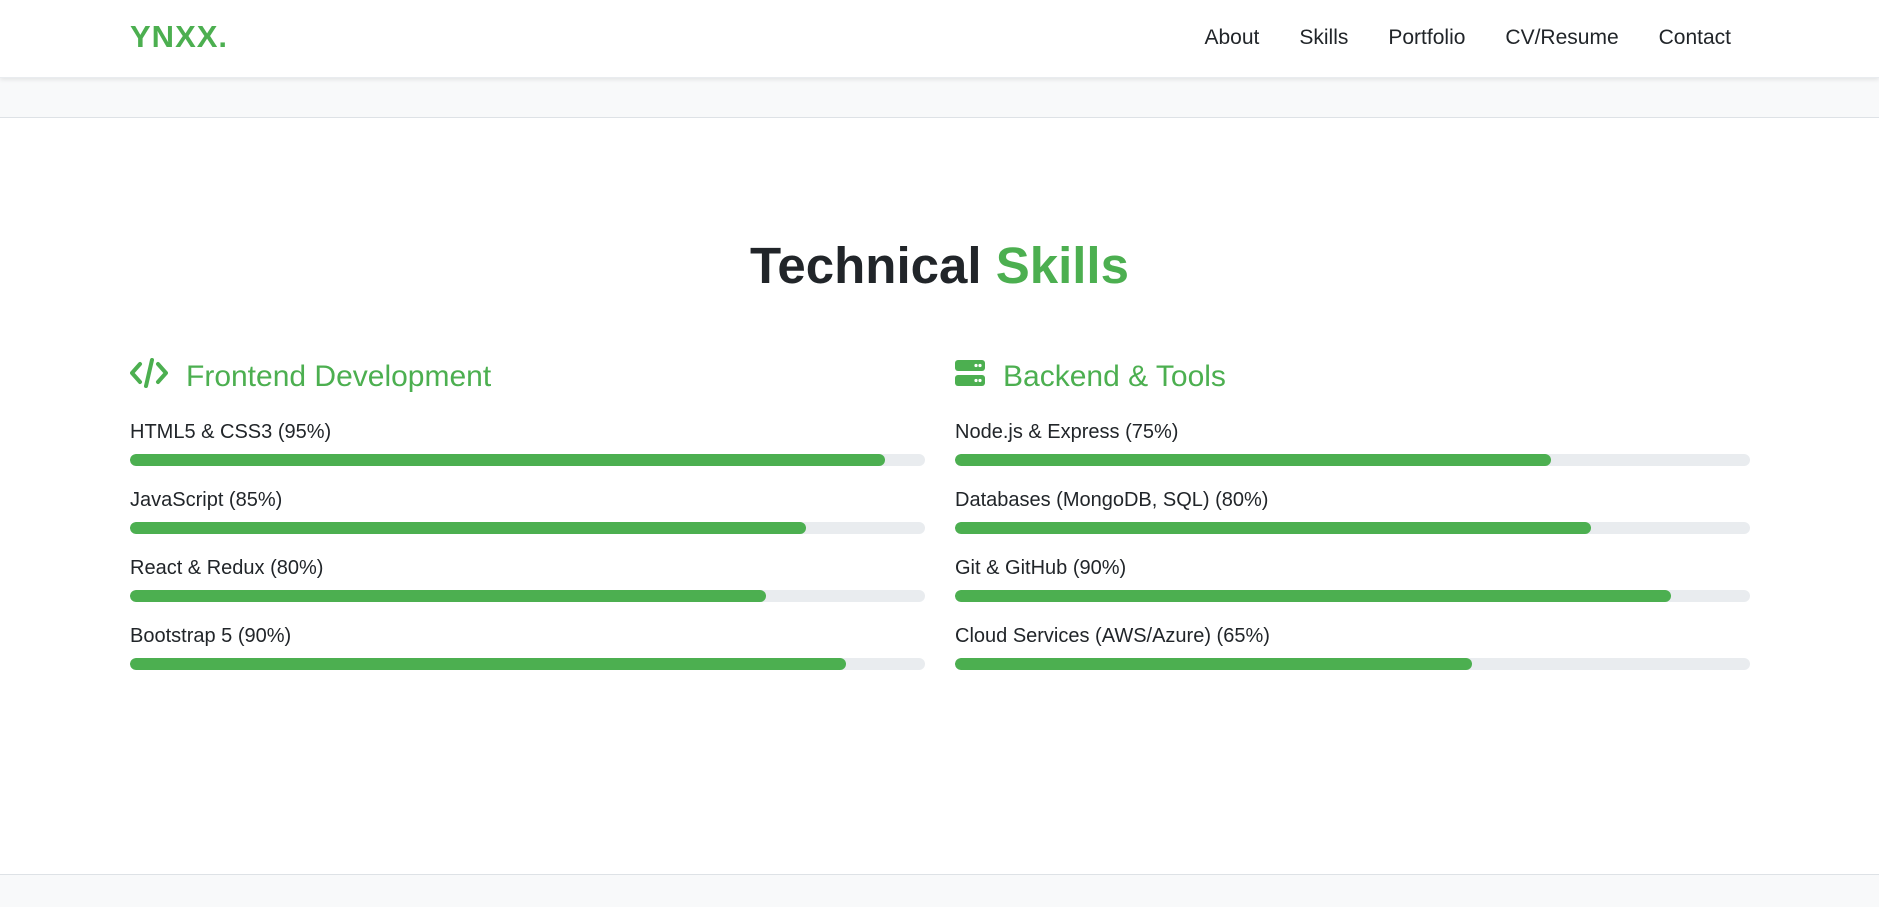 This screenshot has width=1879, height=907. What do you see at coordinates (527, 578) in the screenshot?
I see `skill-item: React & Redux (80%)` at bounding box center [527, 578].